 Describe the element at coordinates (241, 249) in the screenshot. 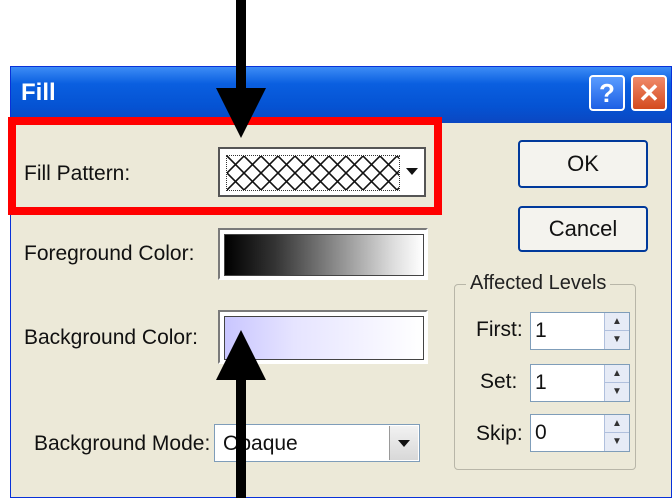

I see `annotation-arrows` at that location.